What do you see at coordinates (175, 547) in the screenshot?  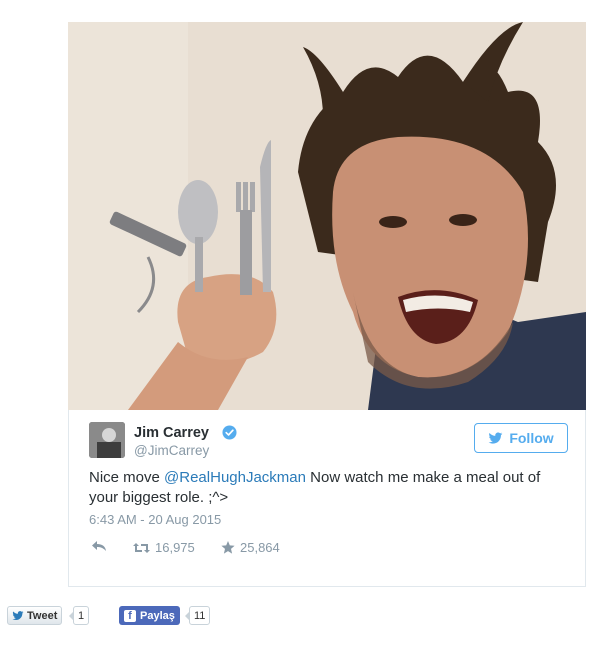 I see `retweet-count: 16,975` at bounding box center [175, 547].